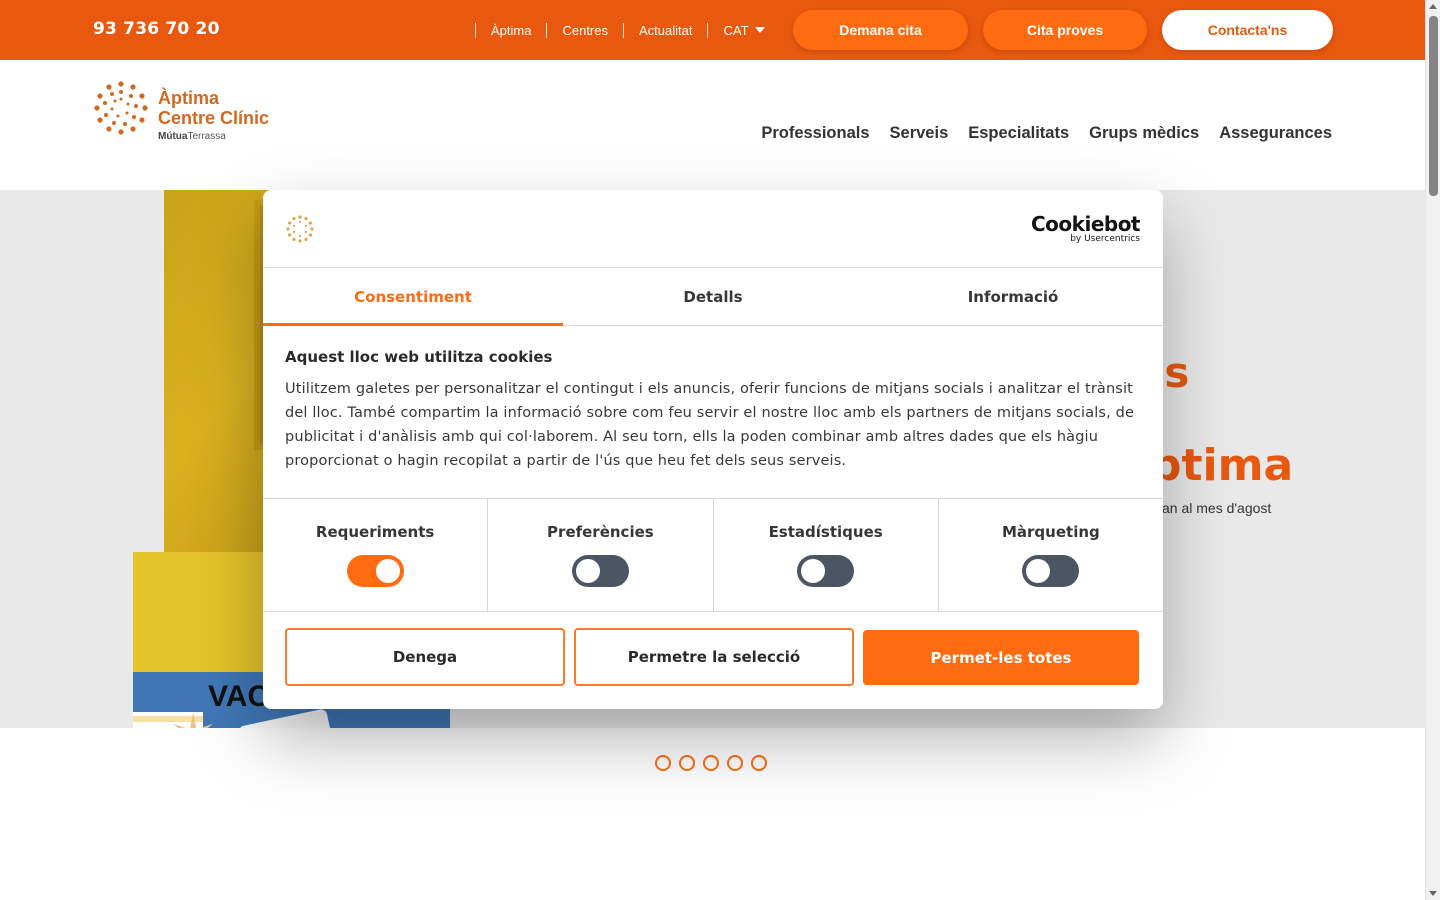 The image size is (1440, 900). What do you see at coordinates (1433, 6) in the screenshot?
I see `scroll-up-icon` at bounding box center [1433, 6].